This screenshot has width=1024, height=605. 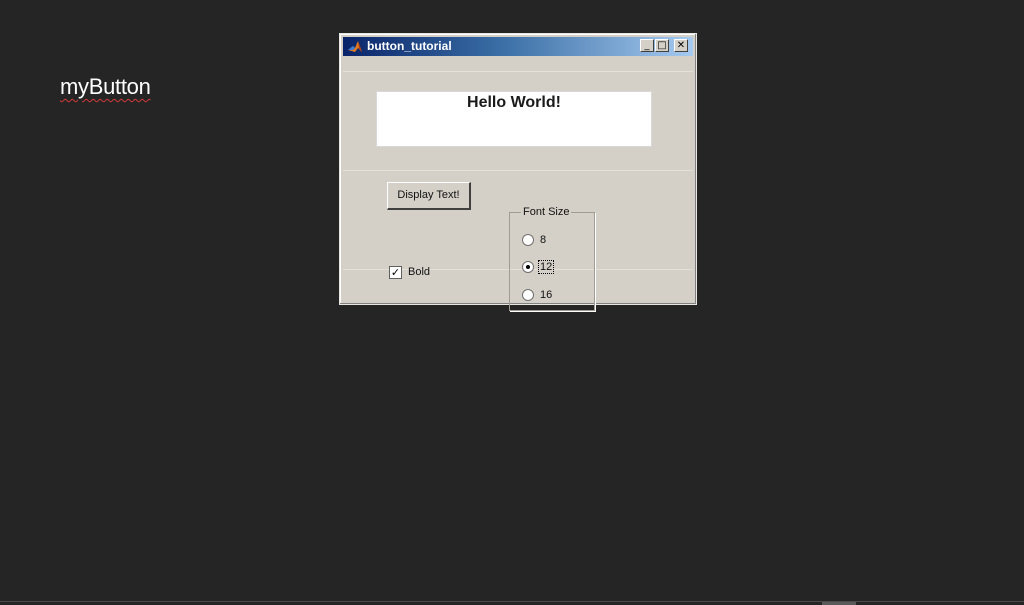 I want to click on bold-checkbox-label: Bold, so click(x=419, y=272).